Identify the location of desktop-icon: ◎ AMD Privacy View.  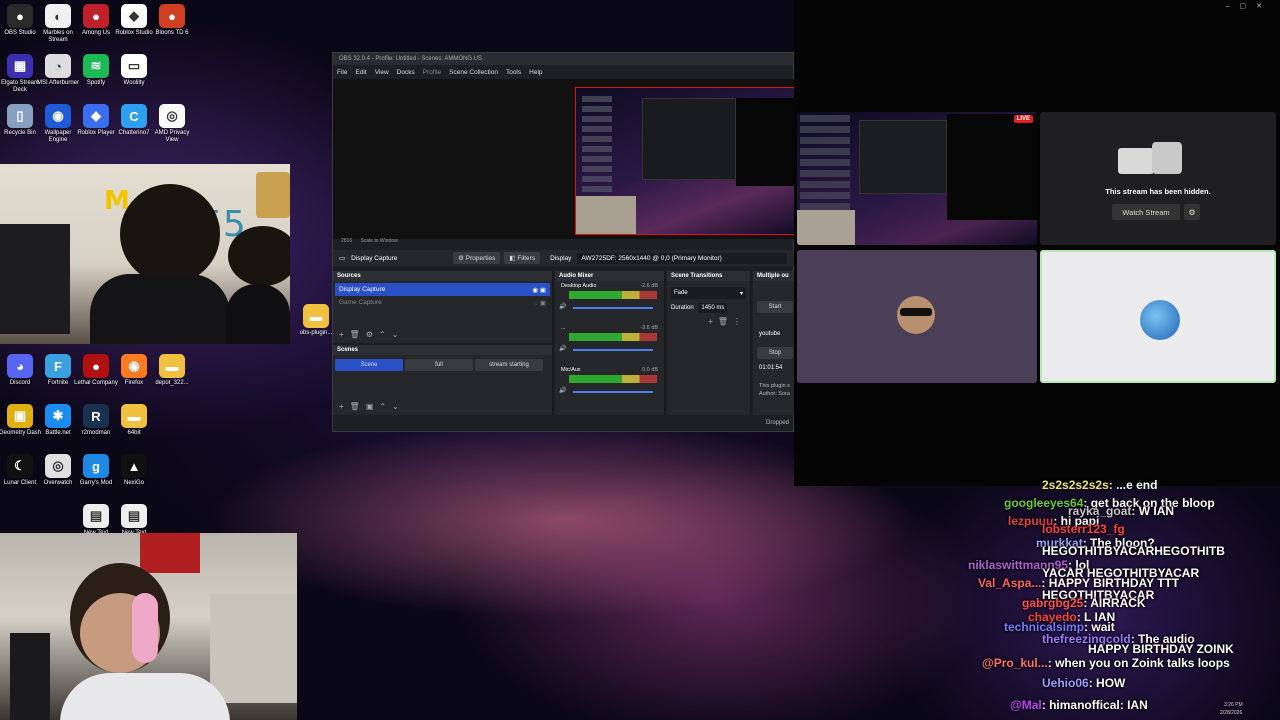
(172, 126).